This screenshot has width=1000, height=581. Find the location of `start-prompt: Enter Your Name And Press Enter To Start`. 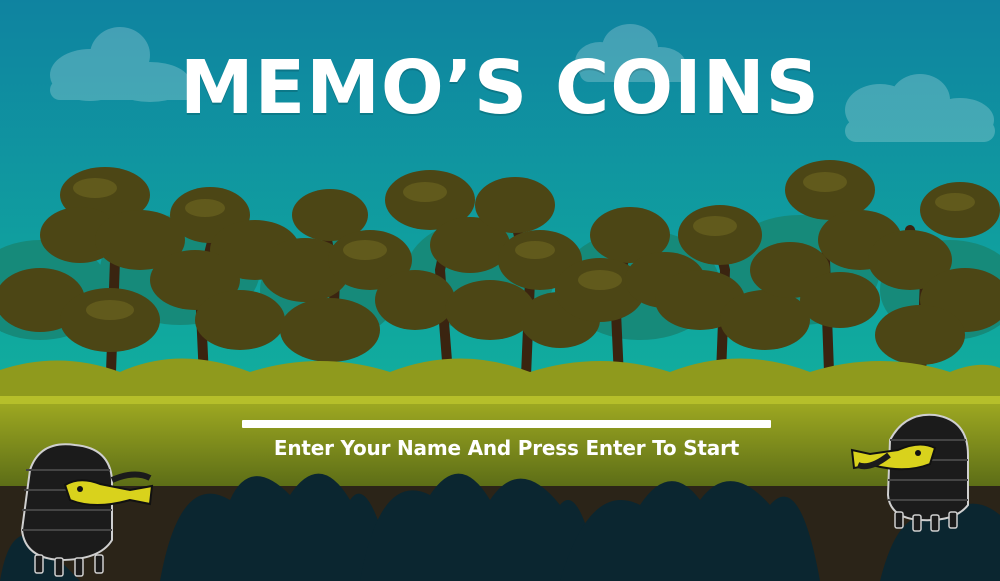

start-prompt: Enter Your Name And Press Enter To Start is located at coordinates (506, 448).